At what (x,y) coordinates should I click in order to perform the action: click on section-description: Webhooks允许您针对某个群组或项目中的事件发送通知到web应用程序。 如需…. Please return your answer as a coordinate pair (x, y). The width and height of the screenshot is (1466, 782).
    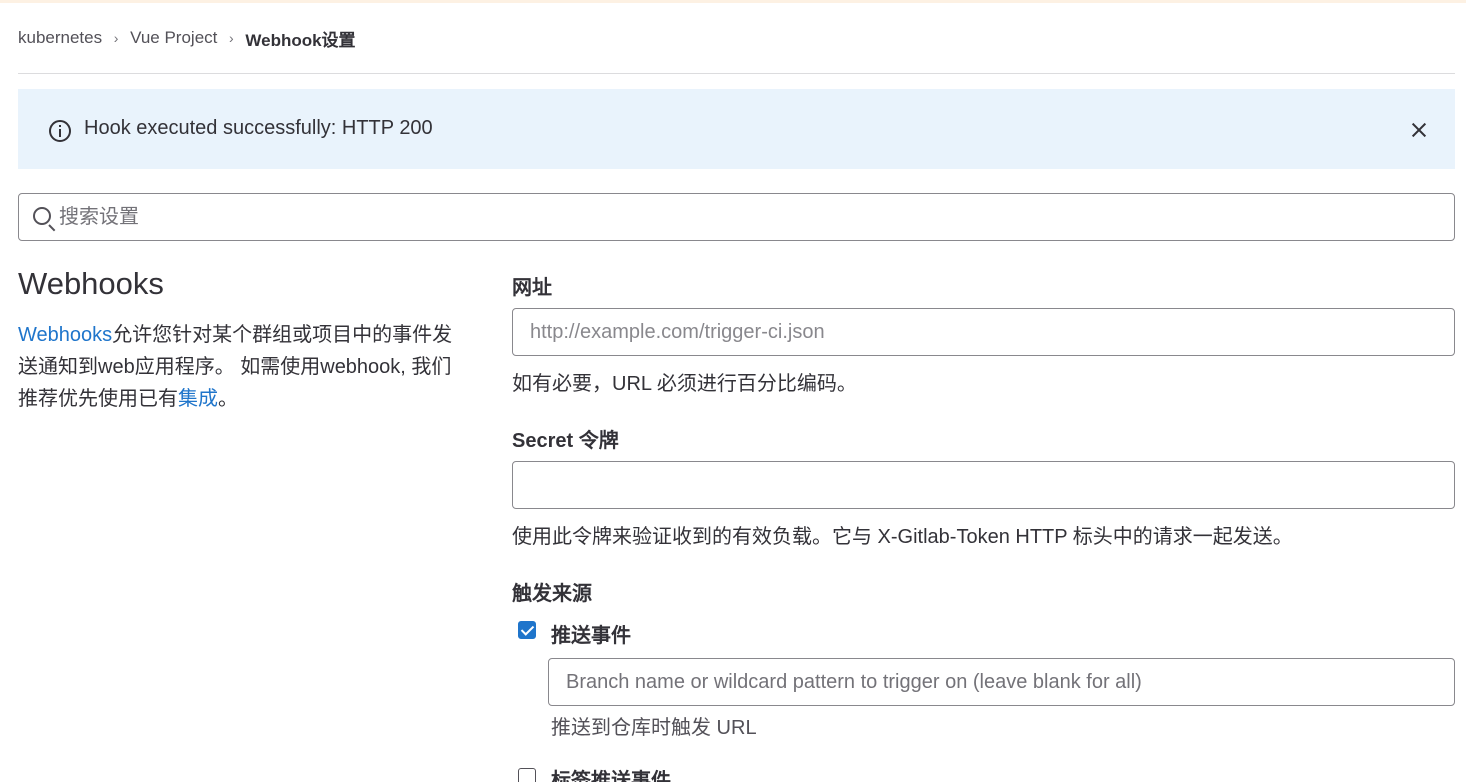
    Looking at the image, I should click on (243, 367).